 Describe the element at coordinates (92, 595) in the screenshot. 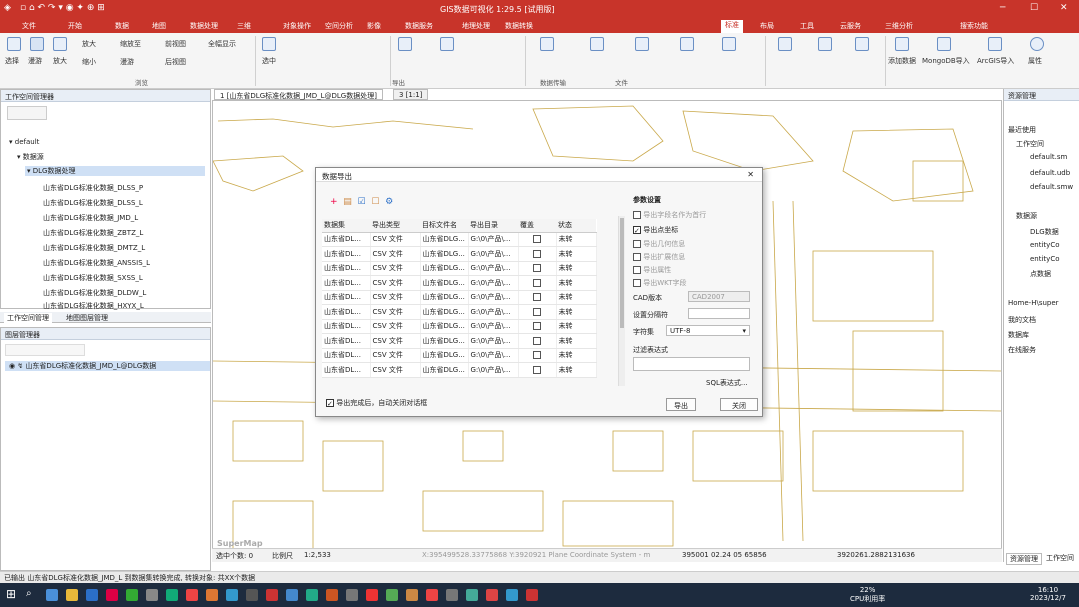

I see `edge-icon` at that location.